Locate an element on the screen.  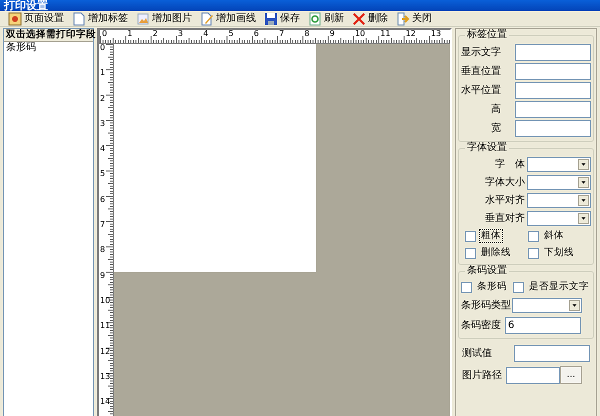
refresh-icon is located at coordinates (315, 19).